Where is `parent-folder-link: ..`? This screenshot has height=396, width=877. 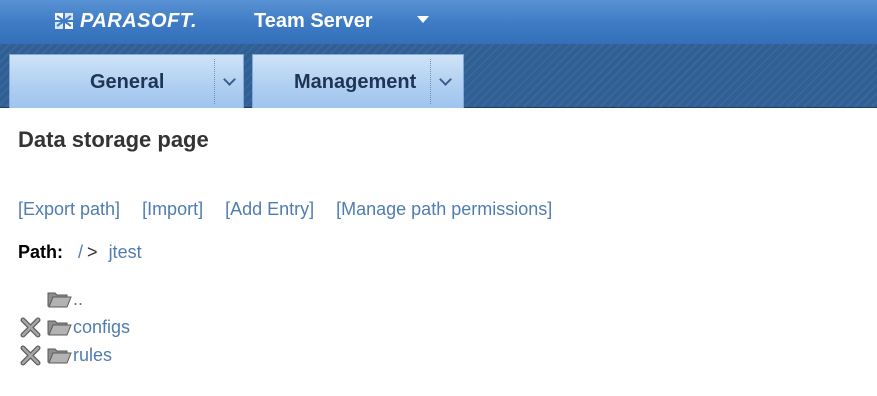
parent-folder-link: .. is located at coordinates (78, 299).